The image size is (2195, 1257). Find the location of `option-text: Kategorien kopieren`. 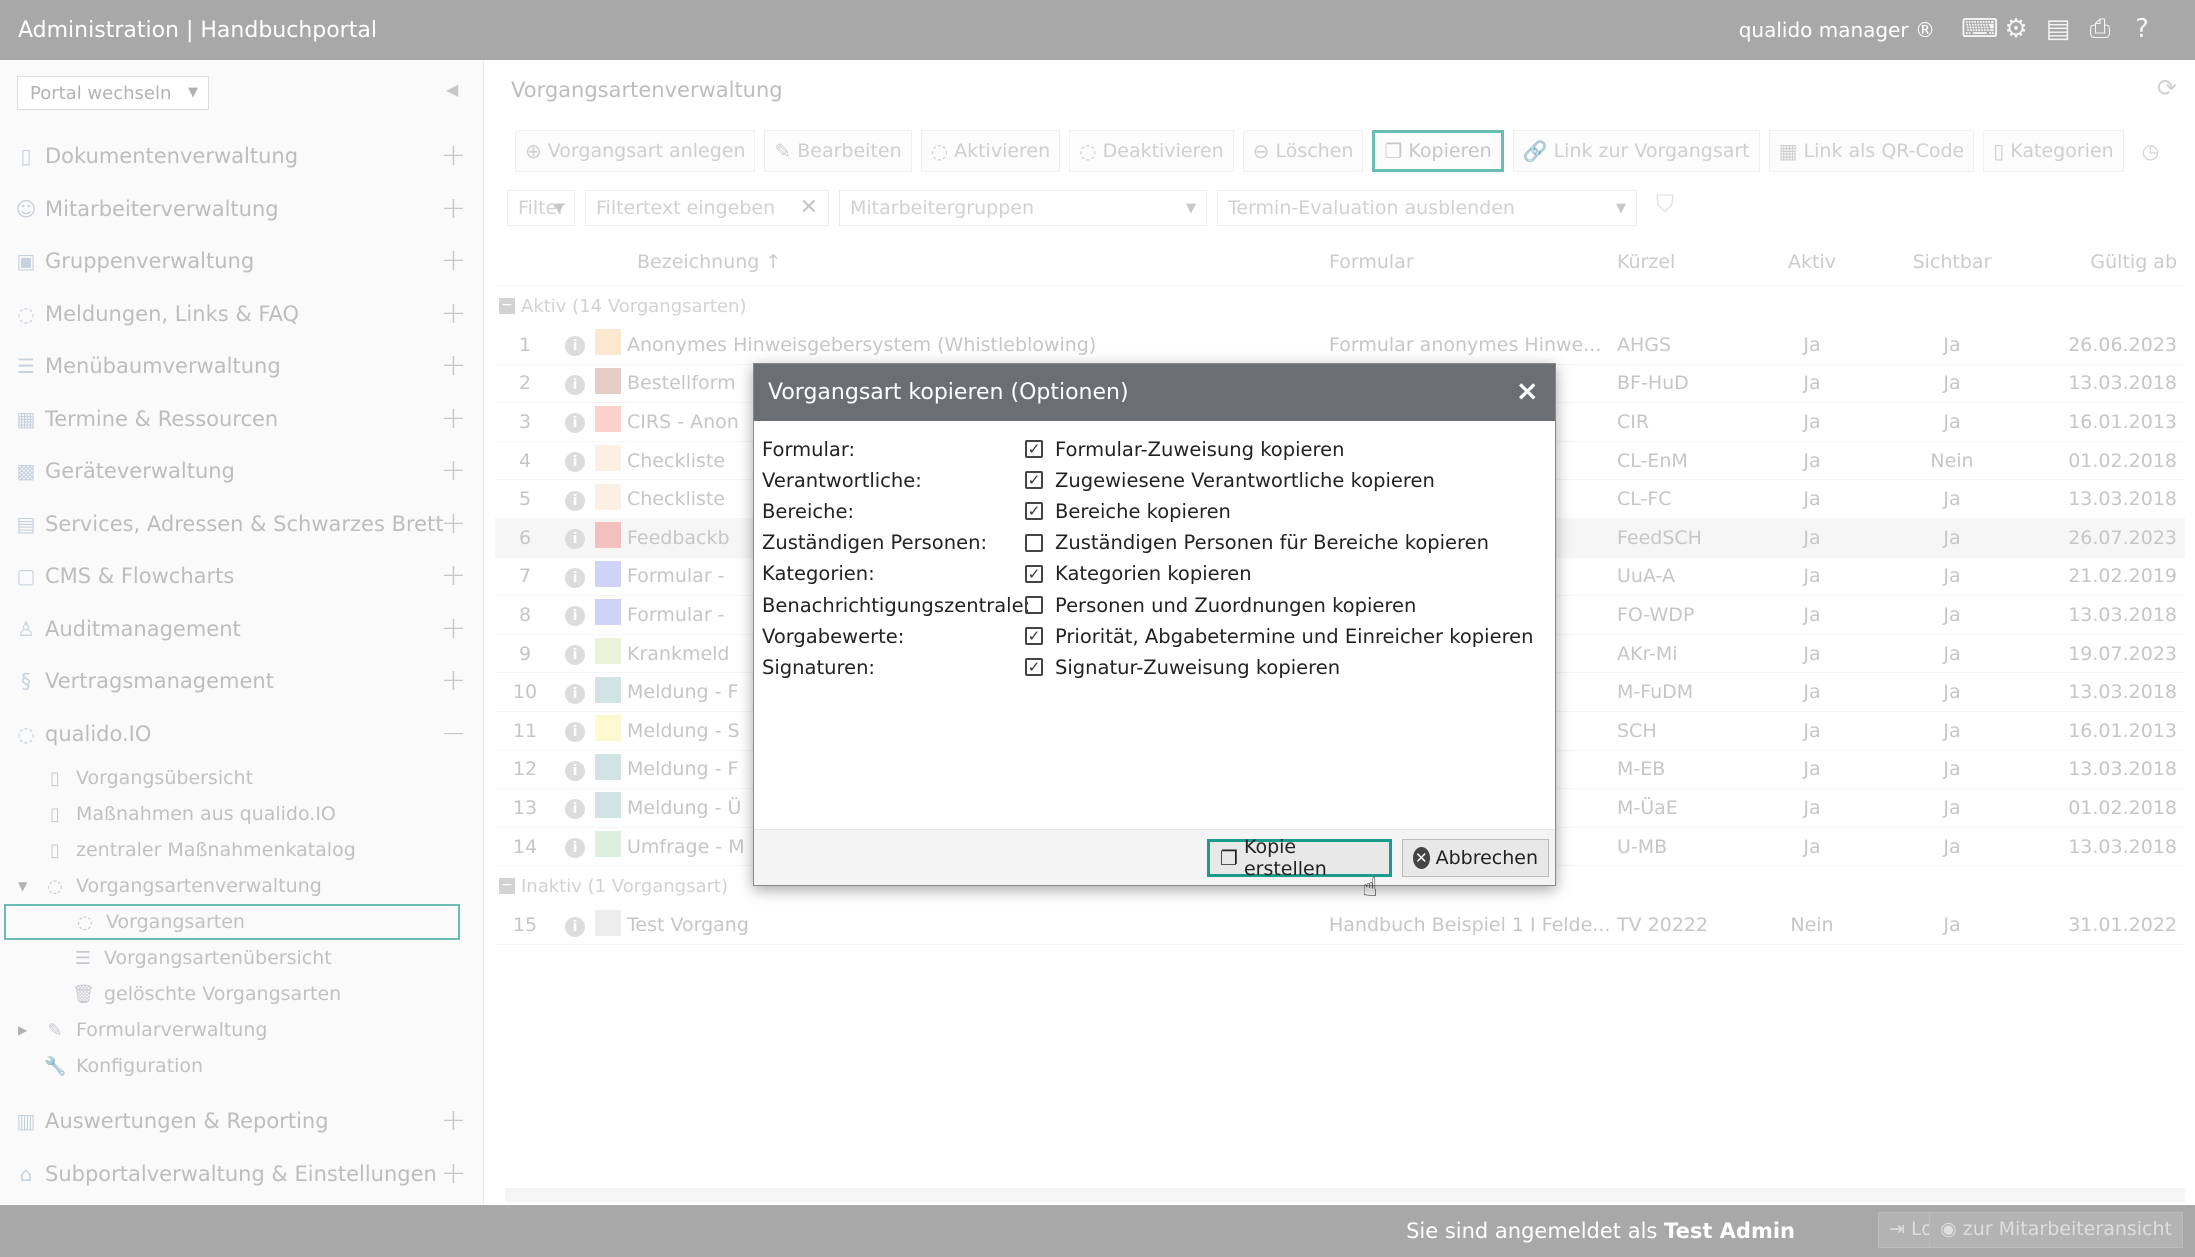

option-text: Kategorien kopieren is located at coordinates (1153, 574).